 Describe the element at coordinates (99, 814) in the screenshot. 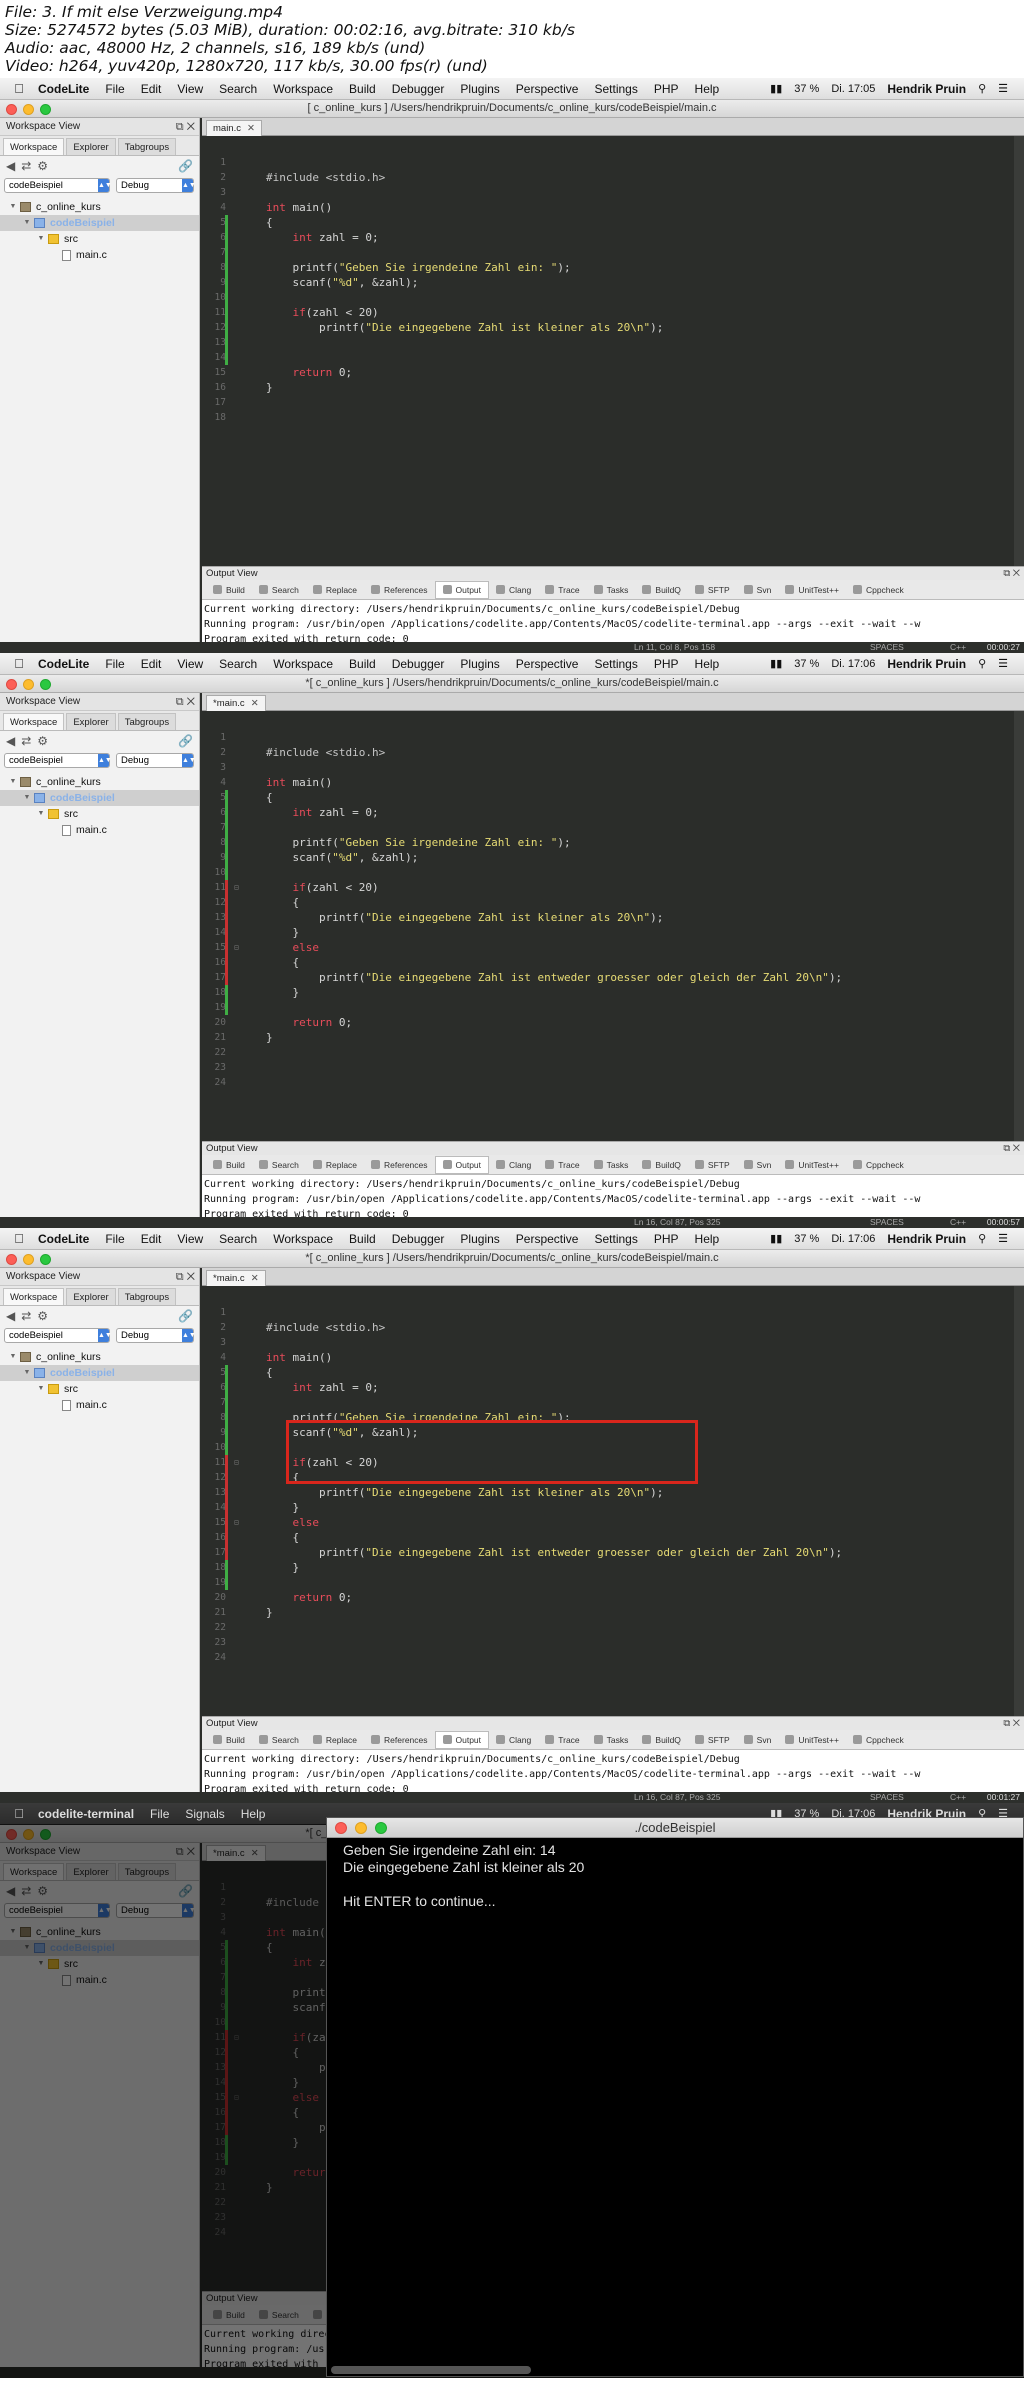

I see `tree-item-folder: ▼src` at that location.